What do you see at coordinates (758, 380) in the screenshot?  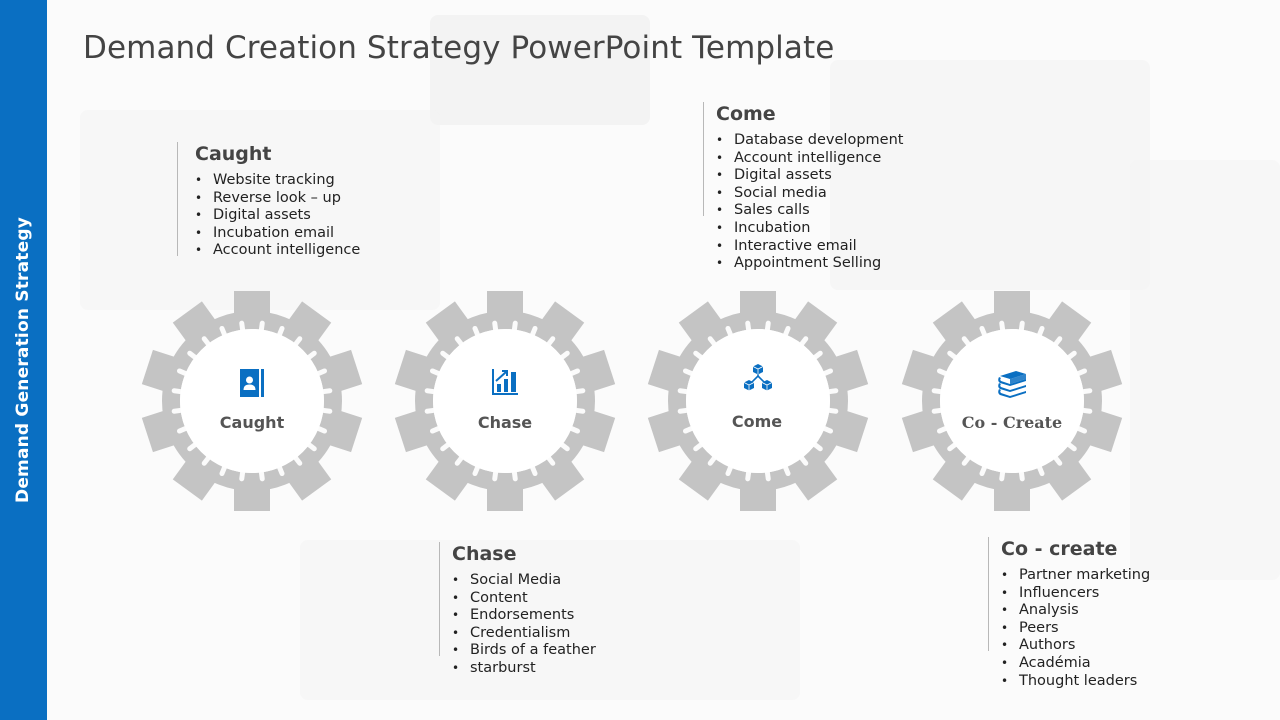 I see `connected-cubes-icon` at bounding box center [758, 380].